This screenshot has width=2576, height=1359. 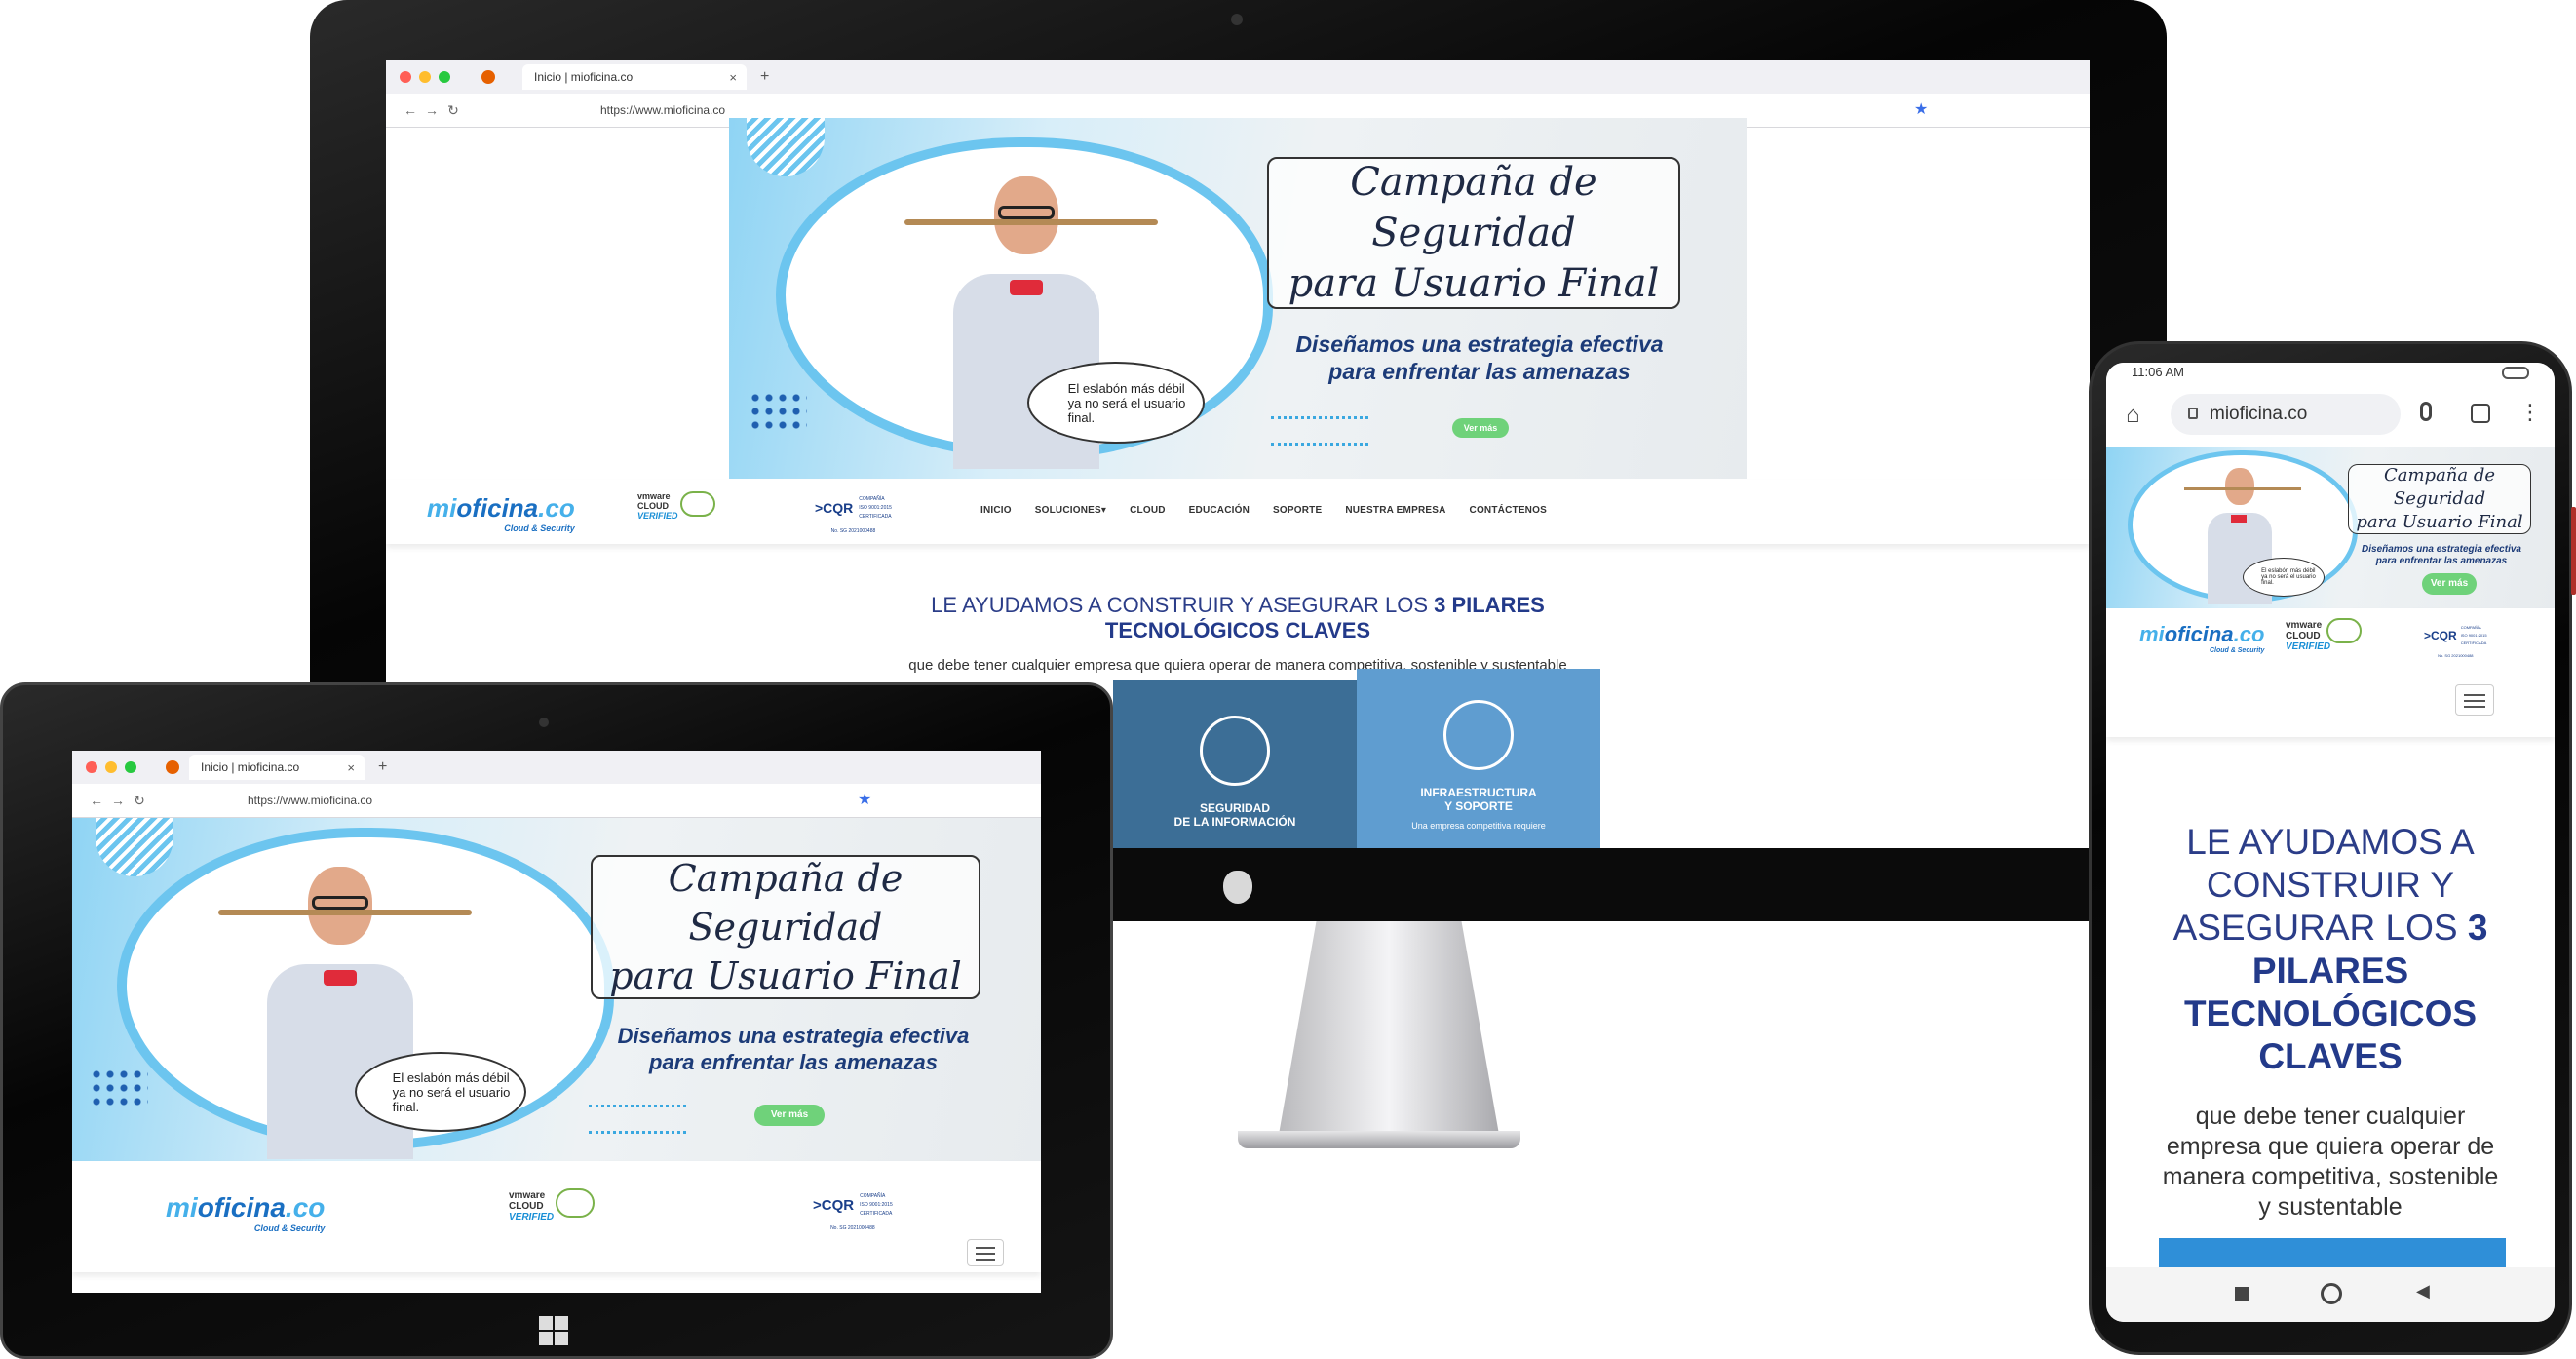 I want to click on card-preview, so click(x=2332, y=1252).